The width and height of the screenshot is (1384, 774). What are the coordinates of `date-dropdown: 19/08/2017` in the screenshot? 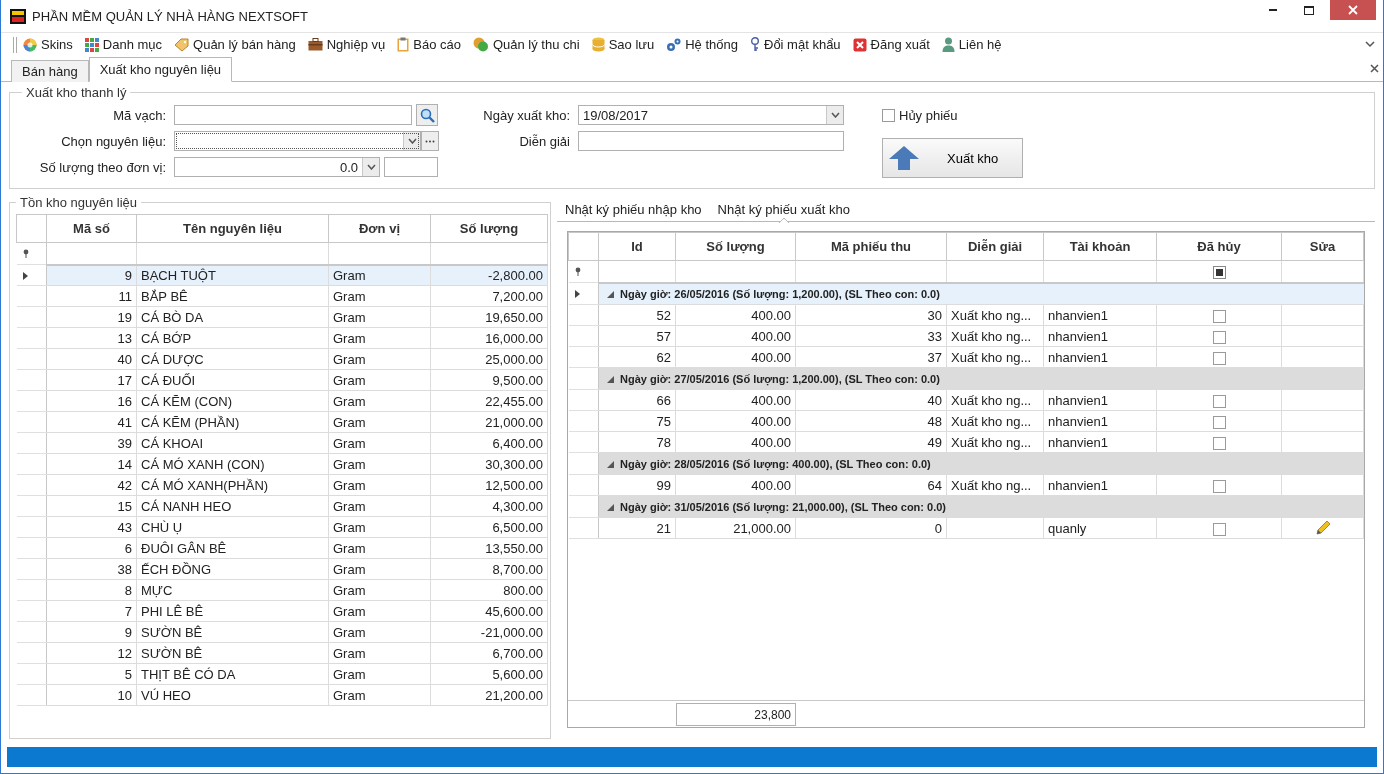 It's located at (711, 115).